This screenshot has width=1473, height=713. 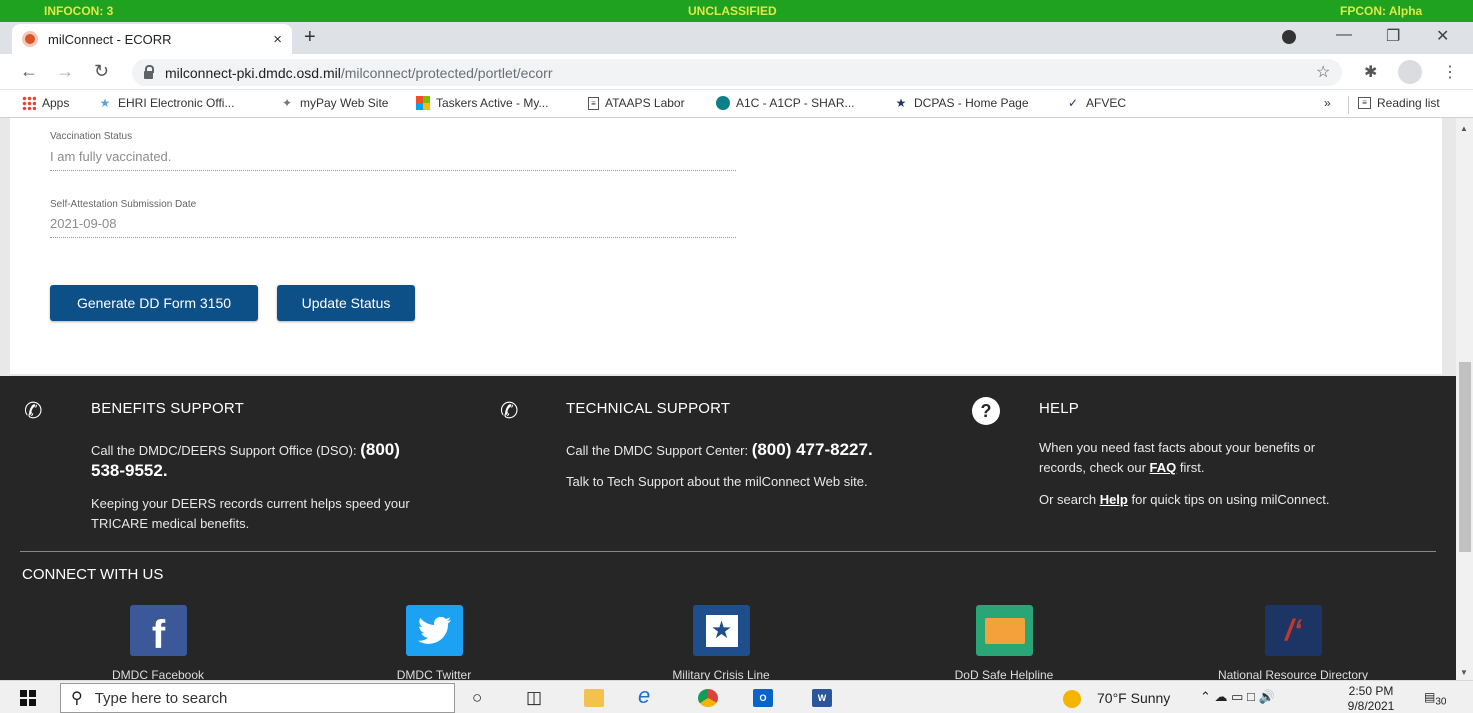 What do you see at coordinates (1344, 35) in the screenshot?
I see `minimize-icon: —` at bounding box center [1344, 35].